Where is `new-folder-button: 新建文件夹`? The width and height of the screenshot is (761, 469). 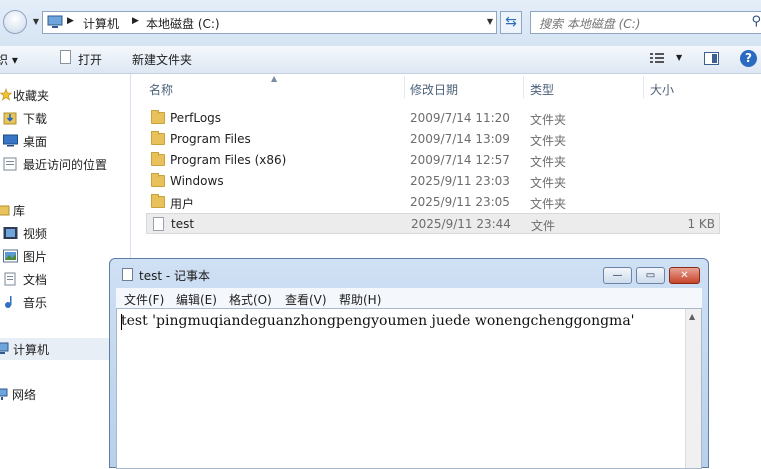 new-folder-button: 新建文件夹 is located at coordinates (162, 59).